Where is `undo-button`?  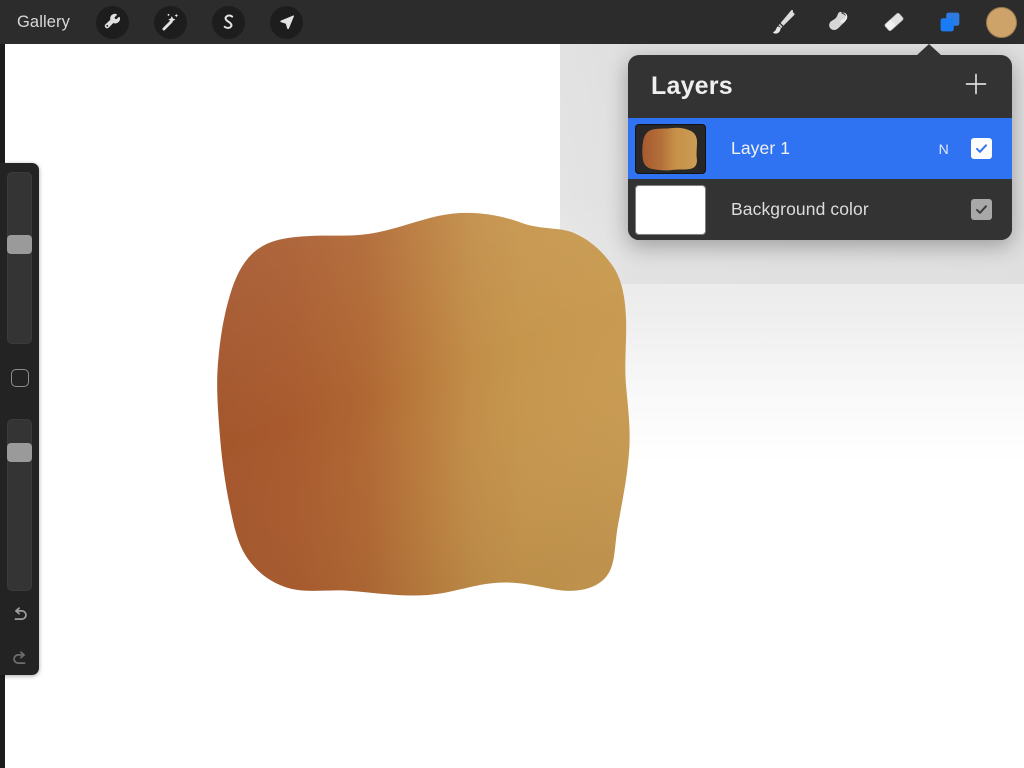 undo-button is located at coordinates (20, 617).